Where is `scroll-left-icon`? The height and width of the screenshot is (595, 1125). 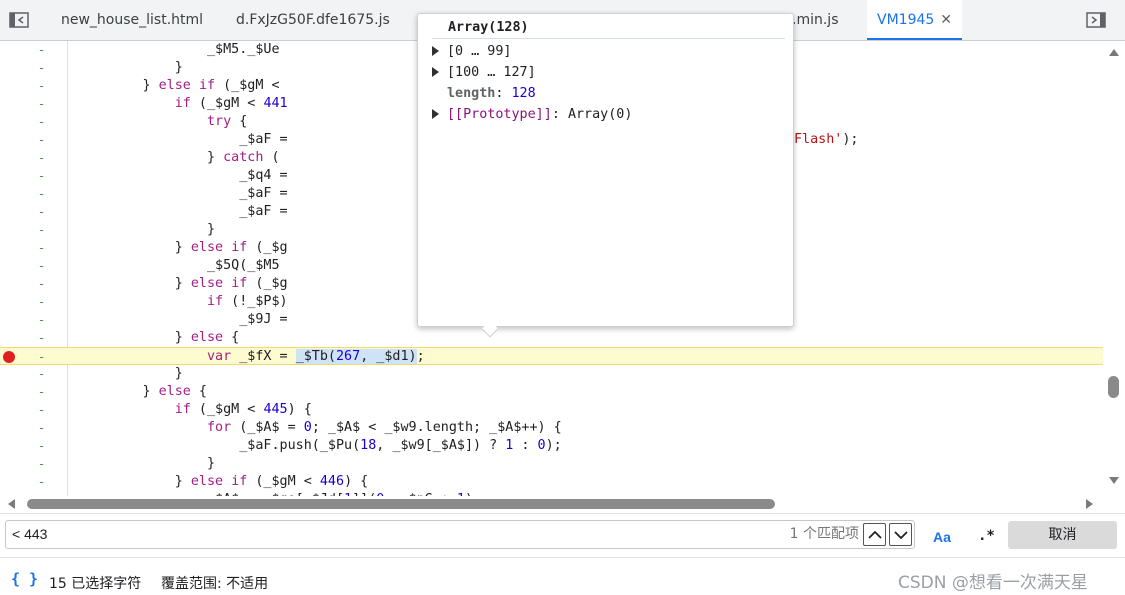 scroll-left-icon is located at coordinates (11, 504).